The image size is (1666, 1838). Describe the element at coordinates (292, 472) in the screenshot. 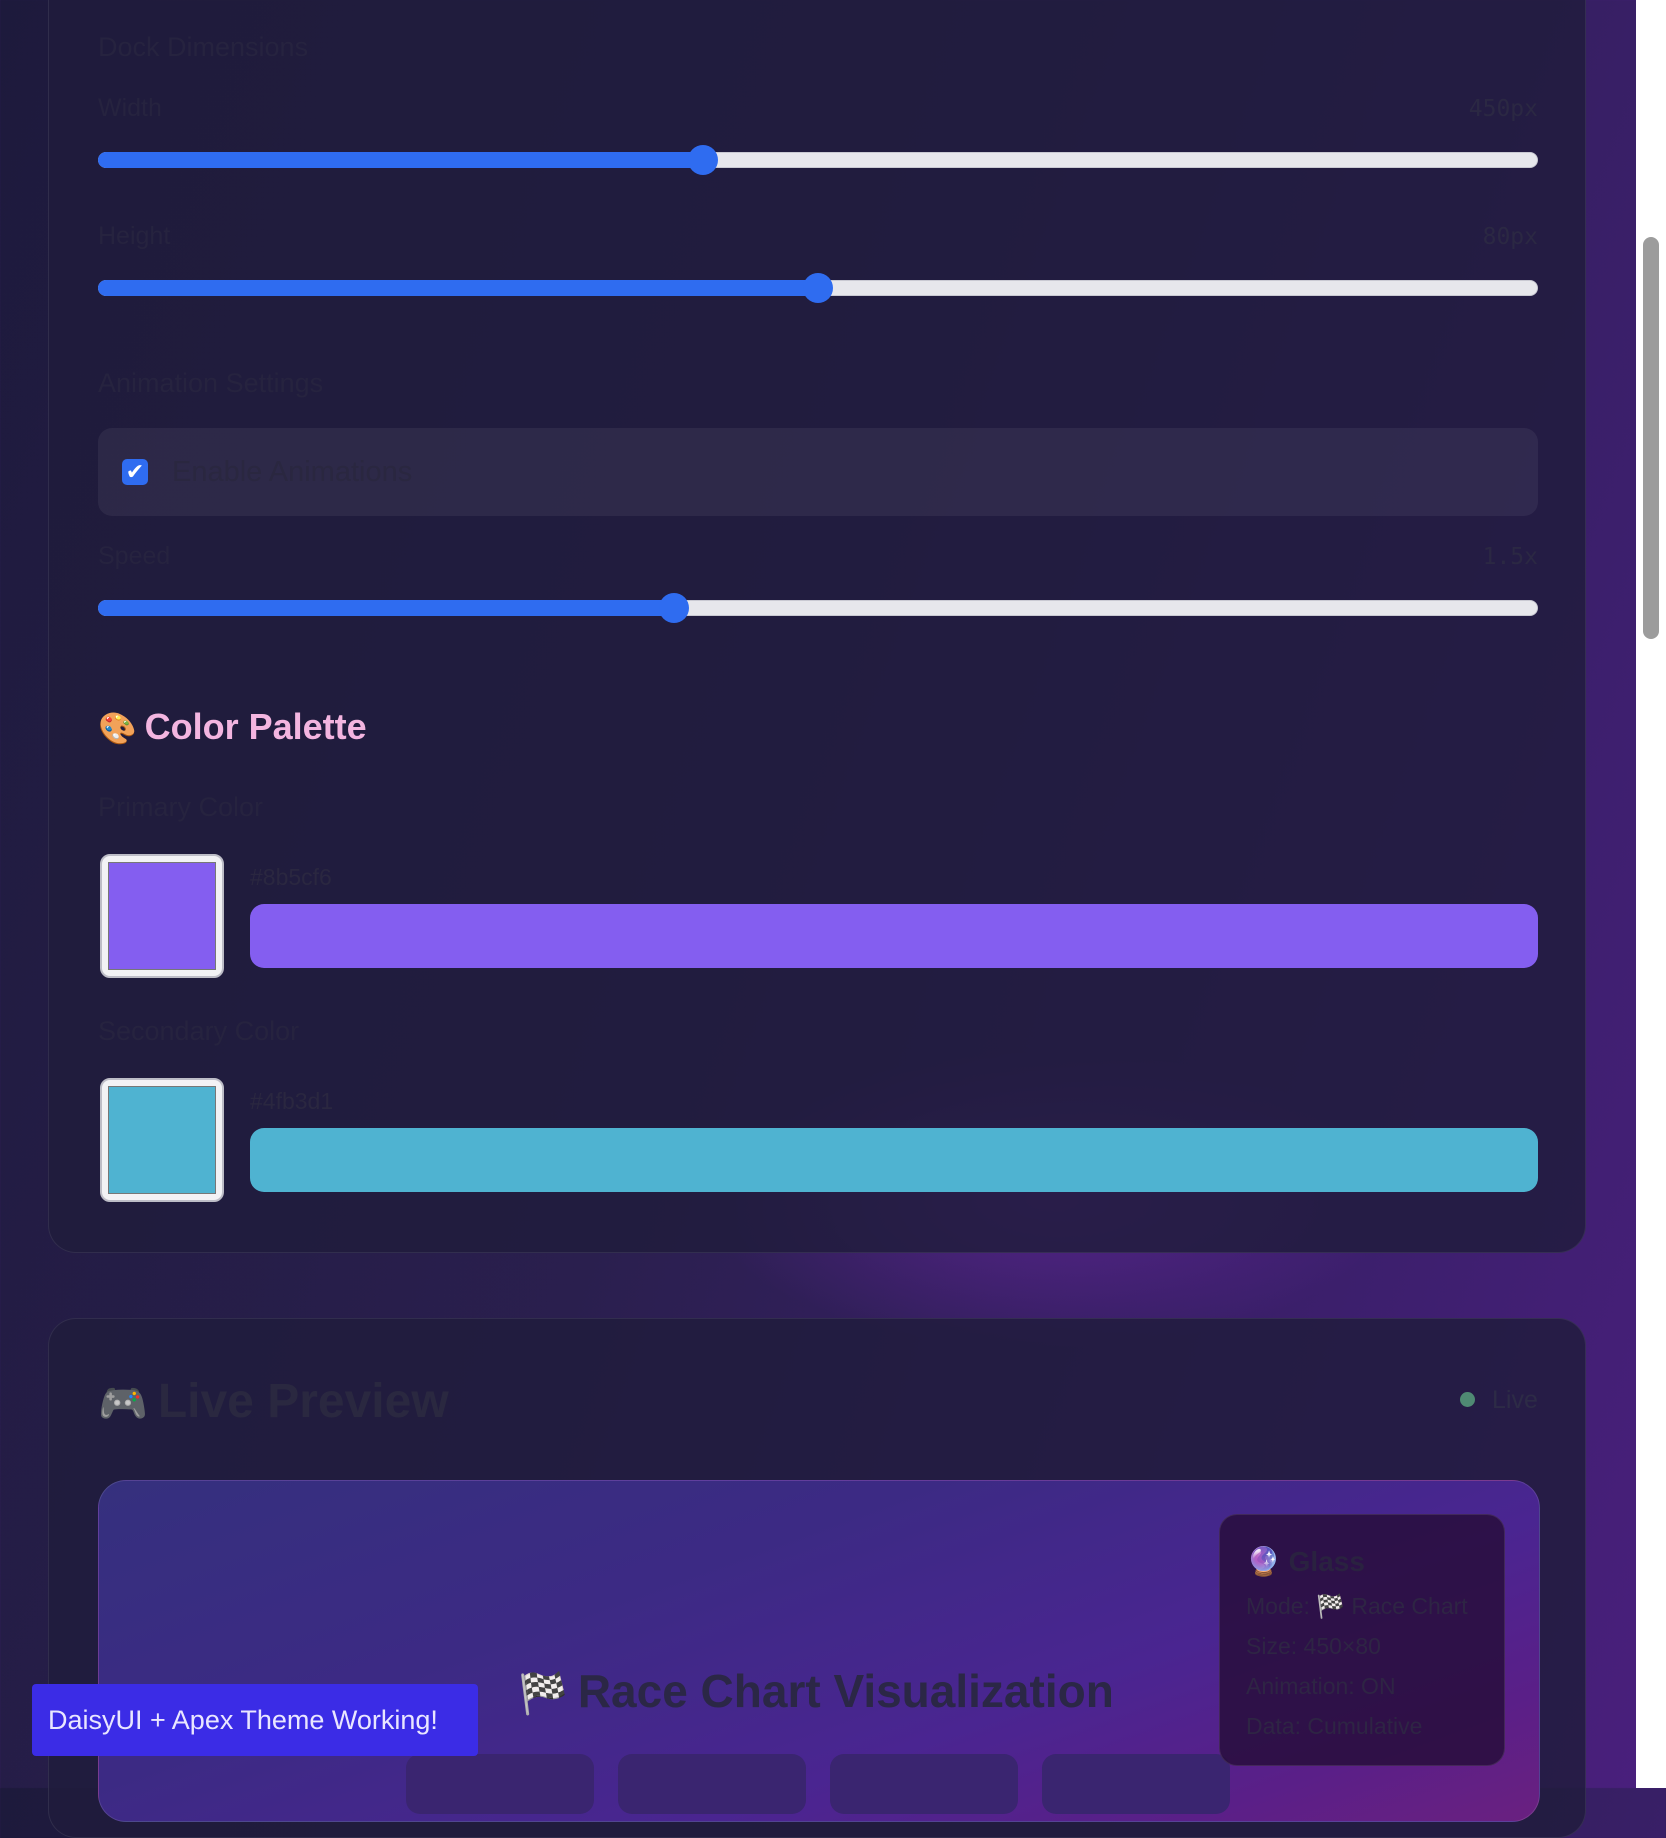

I see `enable-animations-label: Enable Animations` at that location.